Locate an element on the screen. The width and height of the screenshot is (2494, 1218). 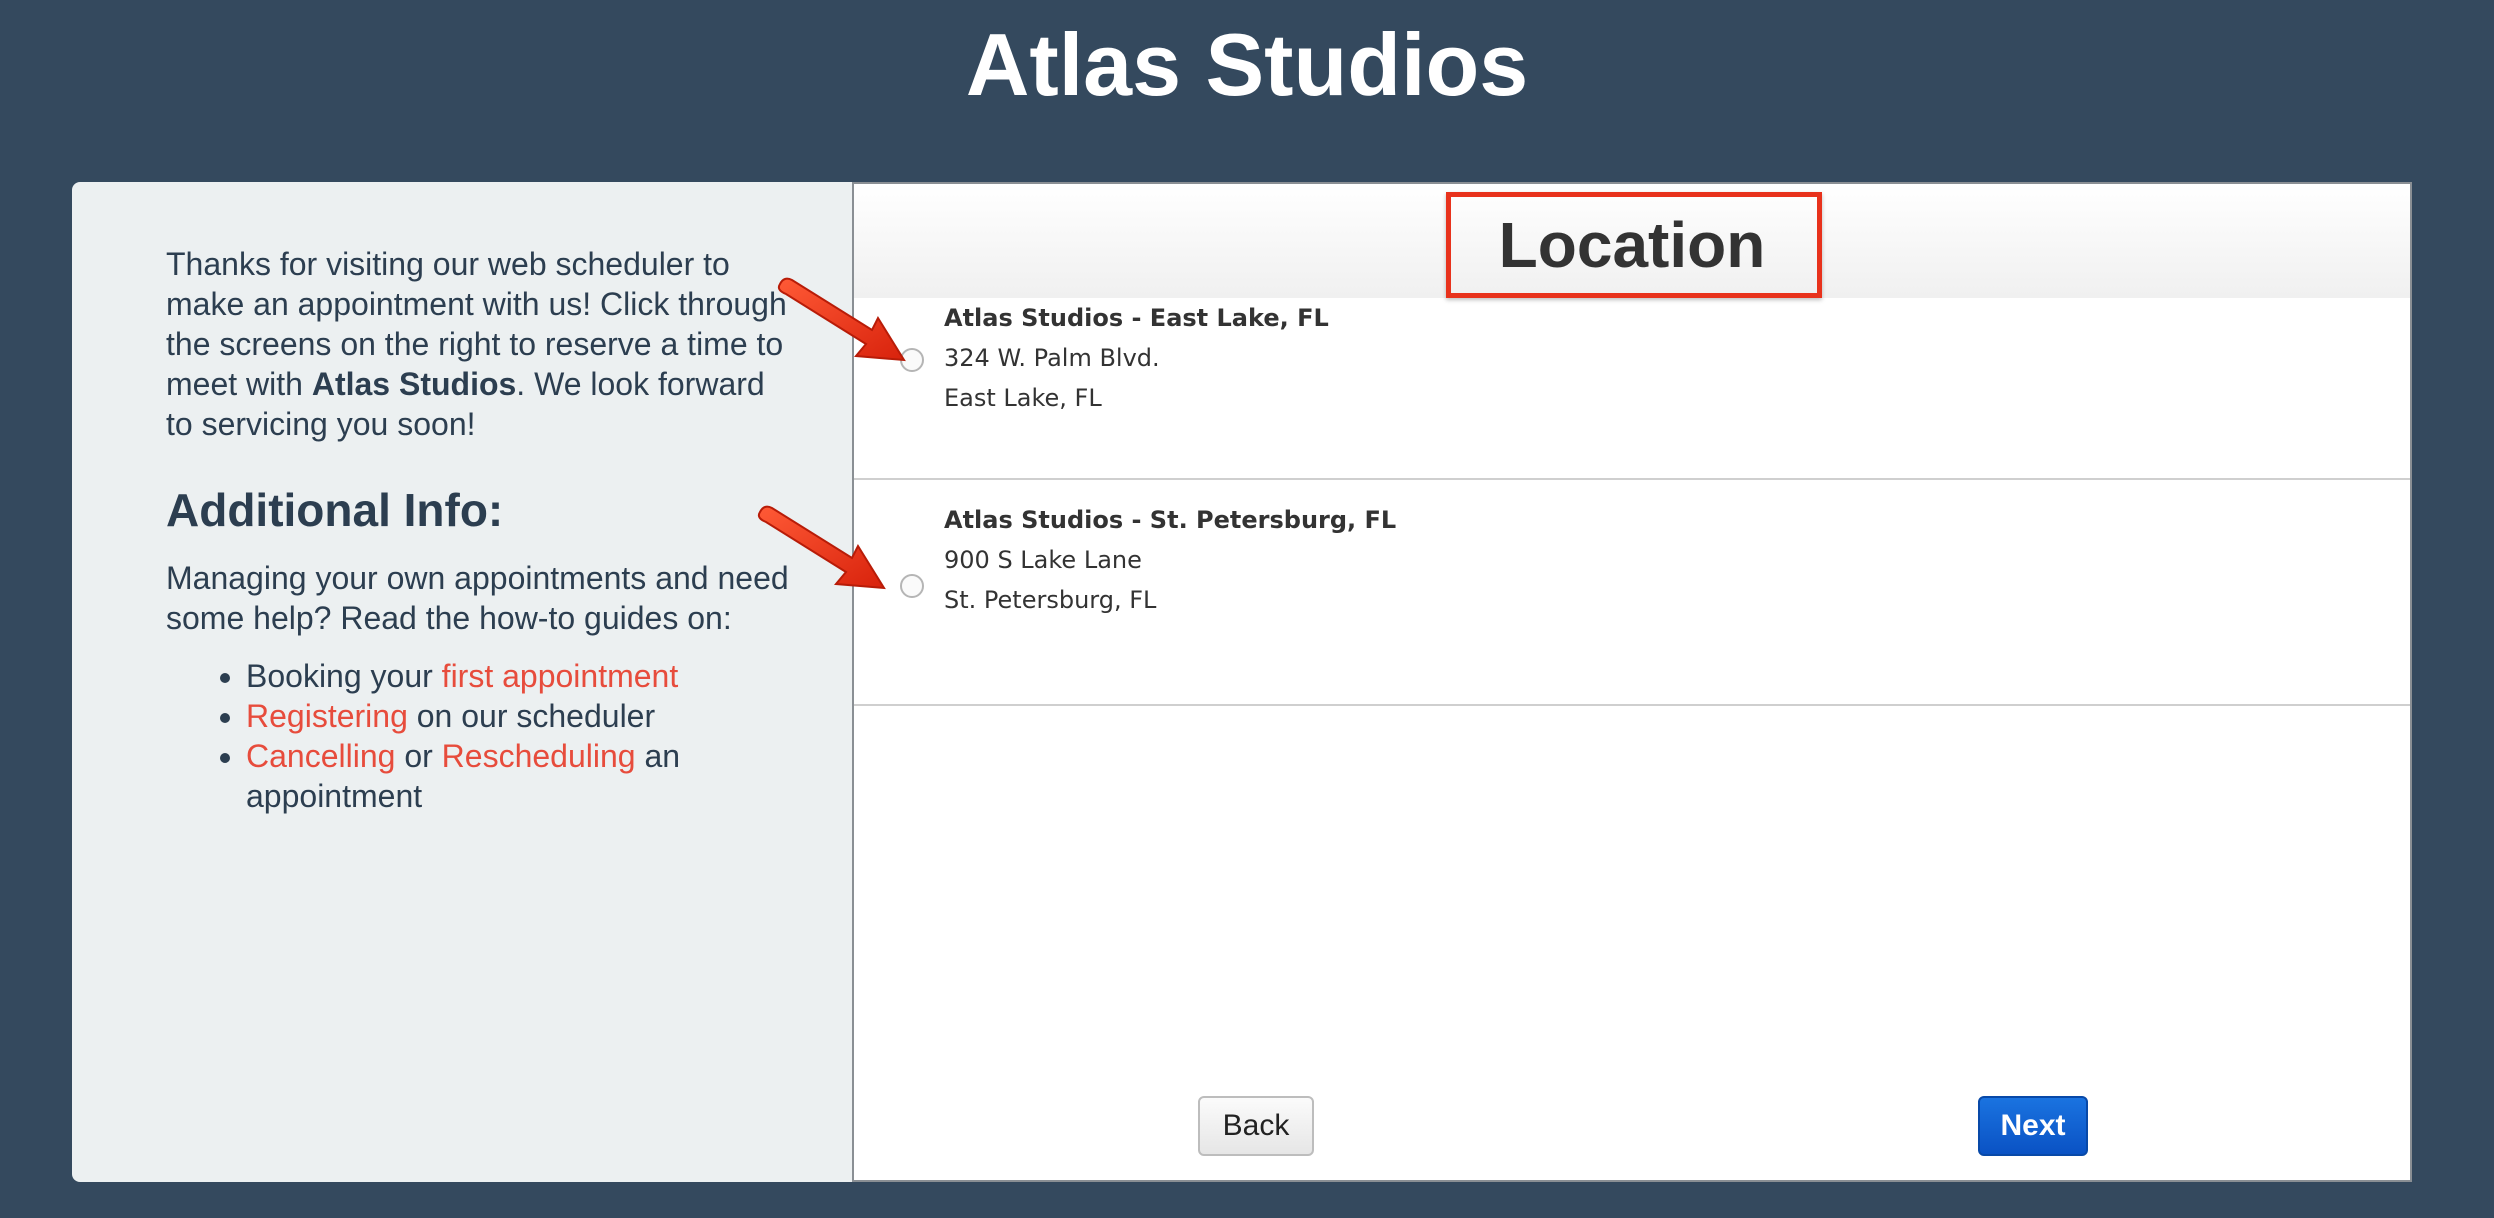
registering-link: Registering is located at coordinates (327, 716).